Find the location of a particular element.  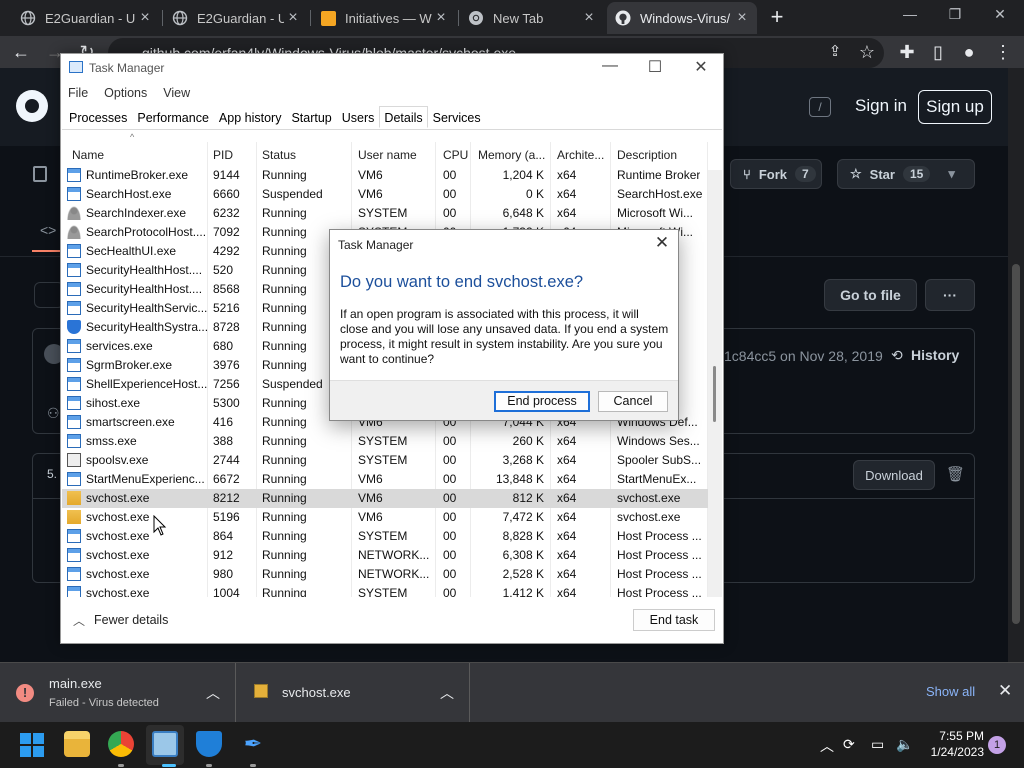

display-icon: ▭ is located at coordinates (877, 744).